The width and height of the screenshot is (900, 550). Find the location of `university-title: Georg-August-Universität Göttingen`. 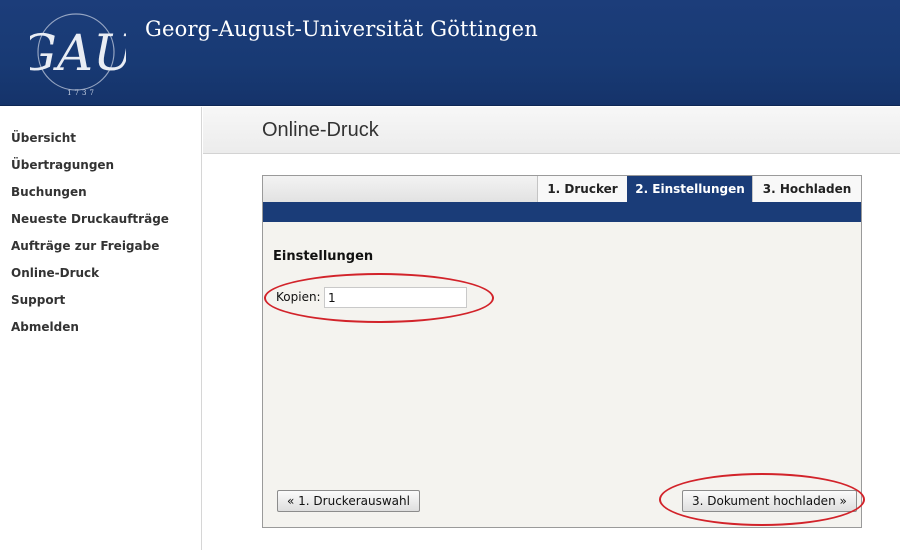

university-title: Georg-August-Universität Göttingen is located at coordinates (341, 29).